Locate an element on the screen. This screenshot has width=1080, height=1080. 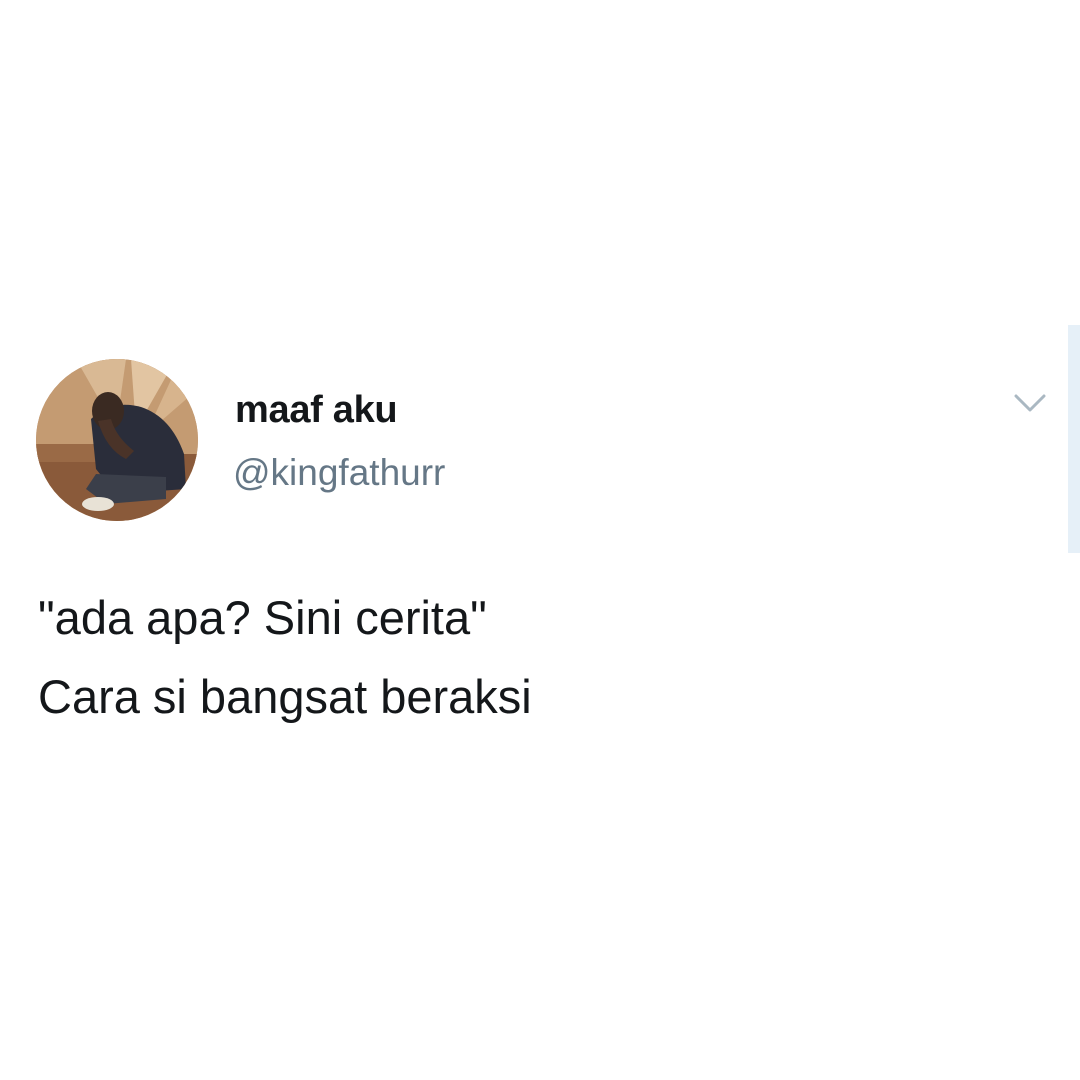
user-handle: @kingfathurr is located at coordinates (339, 473).